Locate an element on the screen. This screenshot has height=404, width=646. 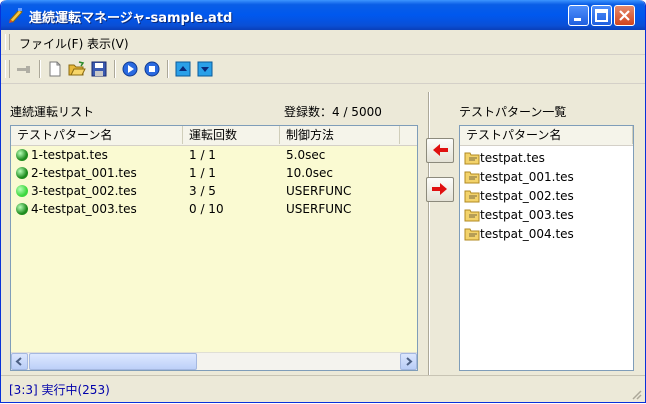
panel-splitter-highlight is located at coordinates (429, 233).